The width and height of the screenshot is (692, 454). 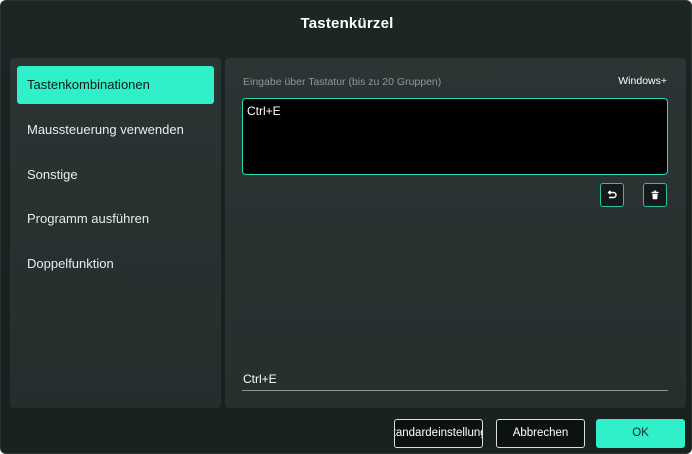 What do you see at coordinates (115, 264) in the screenshot?
I see `sidebar-item-doppelfunktion: Doppelfunktion` at bounding box center [115, 264].